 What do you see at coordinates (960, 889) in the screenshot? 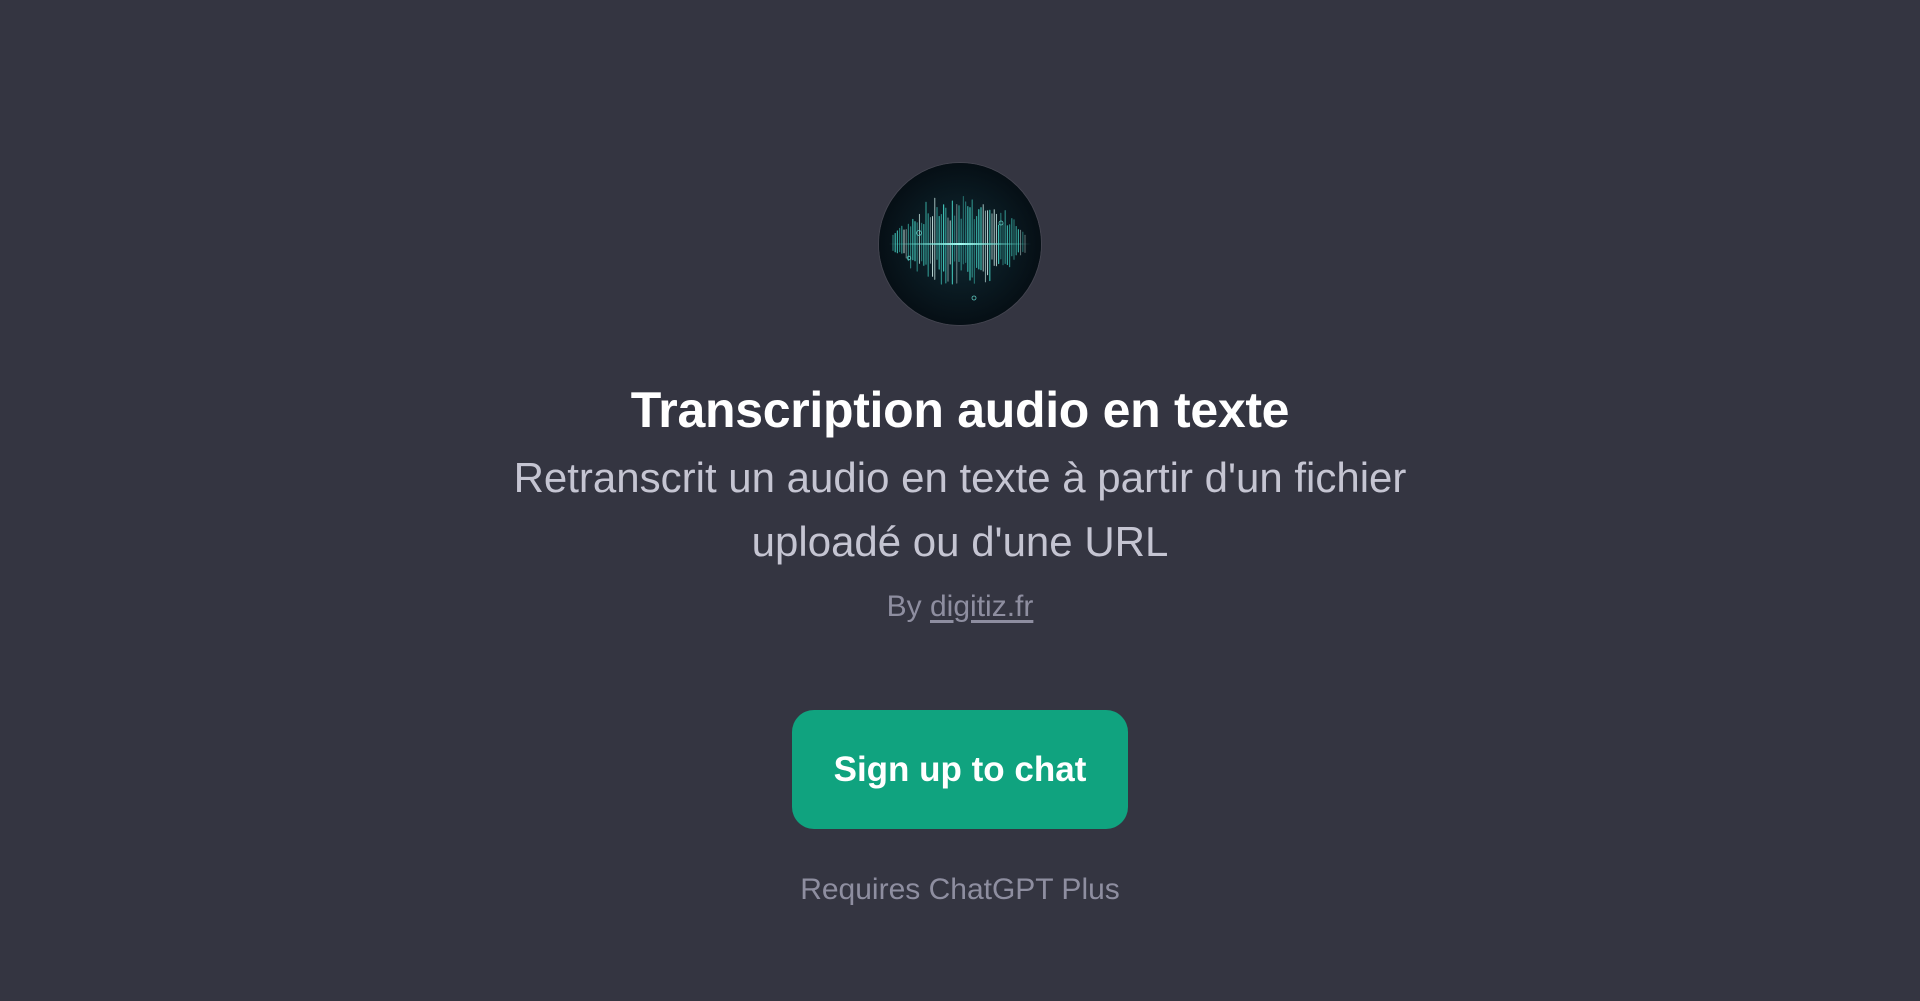
I see `requirement-note: Requires ChatGPT Plus` at bounding box center [960, 889].